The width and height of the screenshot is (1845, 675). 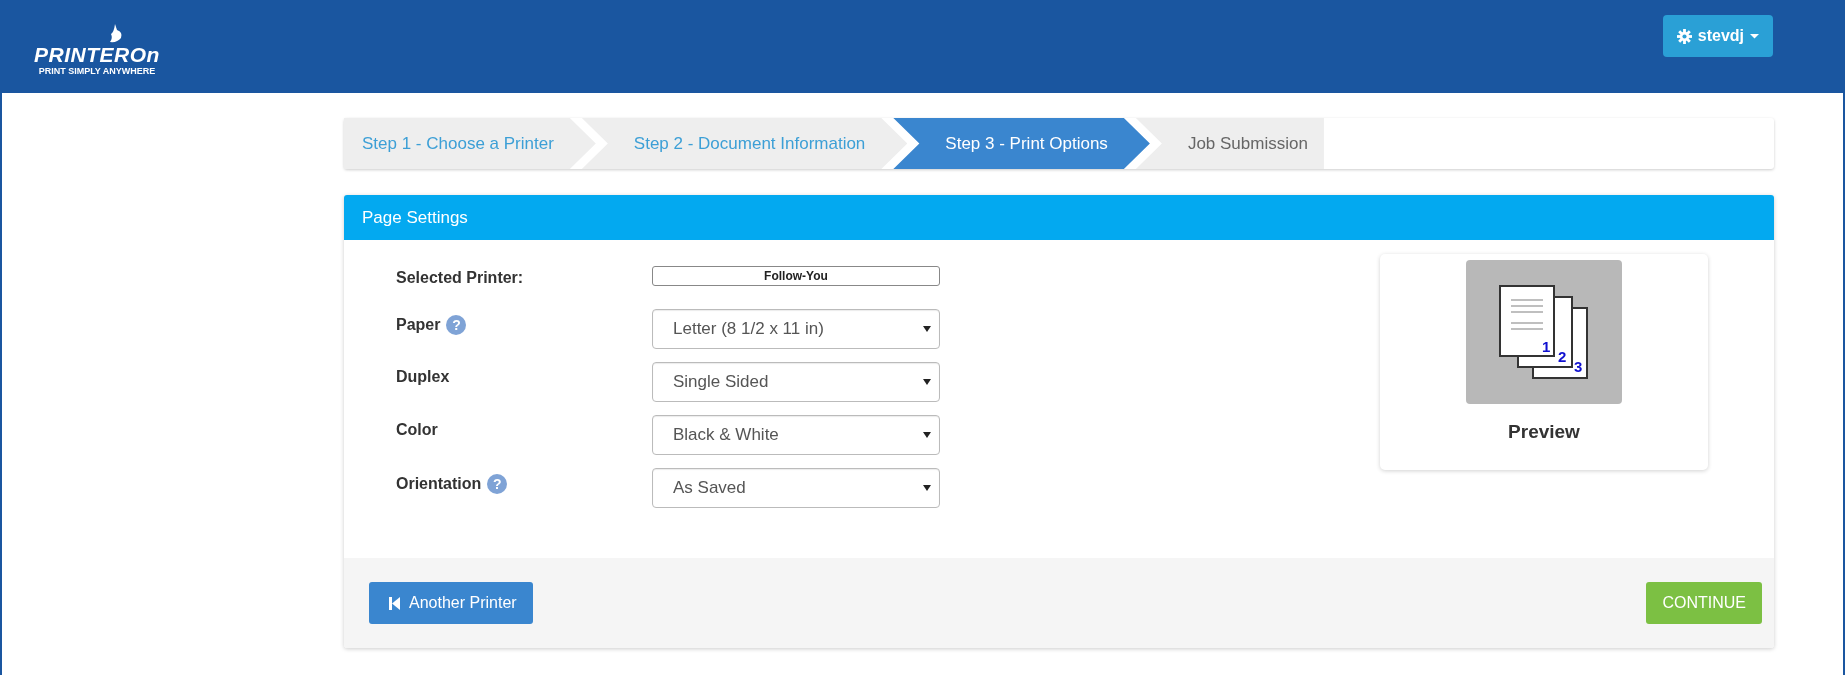 I want to click on skip-back-icon, so click(x=394, y=603).